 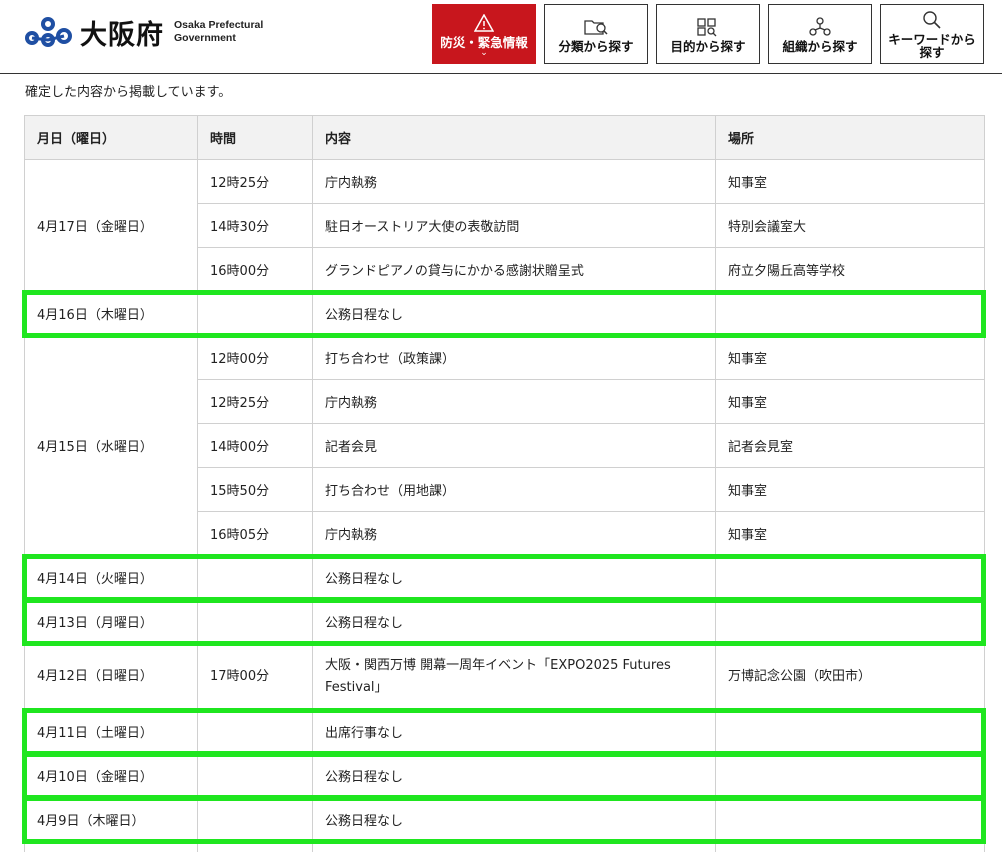 What do you see at coordinates (514, 445) in the screenshot?
I see `content-cell: 記者会見` at bounding box center [514, 445].